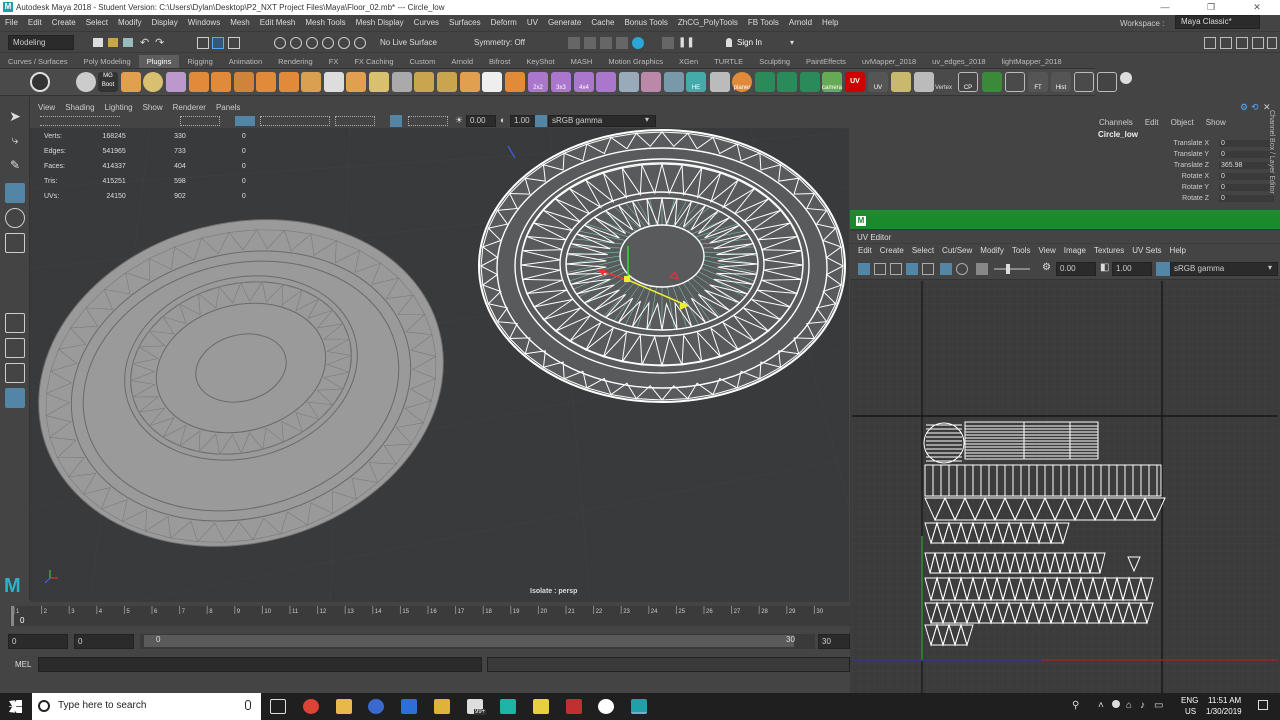 This screenshot has height=720, width=1280. Describe the element at coordinates (296, 43) in the screenshot. I see `snap-curve-icon` at that location.